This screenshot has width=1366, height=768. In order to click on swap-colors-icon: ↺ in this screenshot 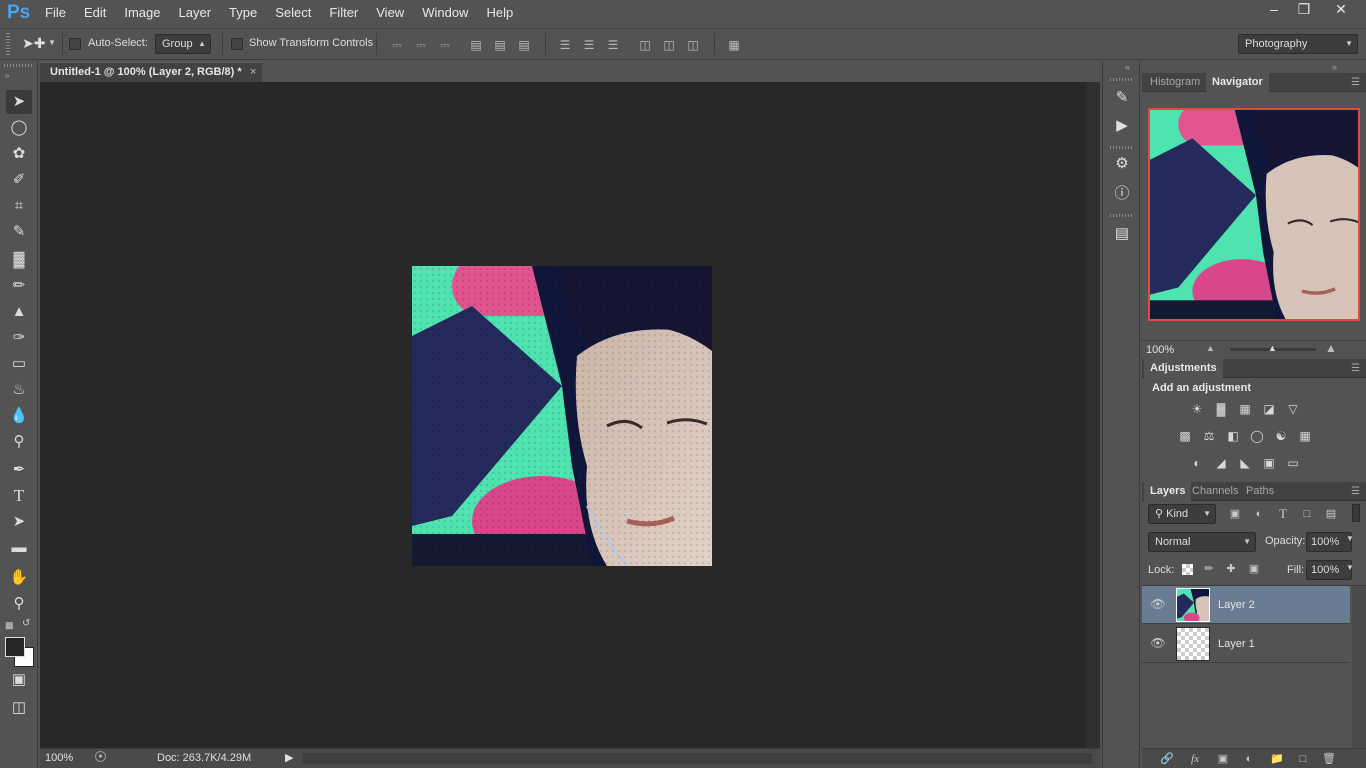, I will do `click(26, 623)`.